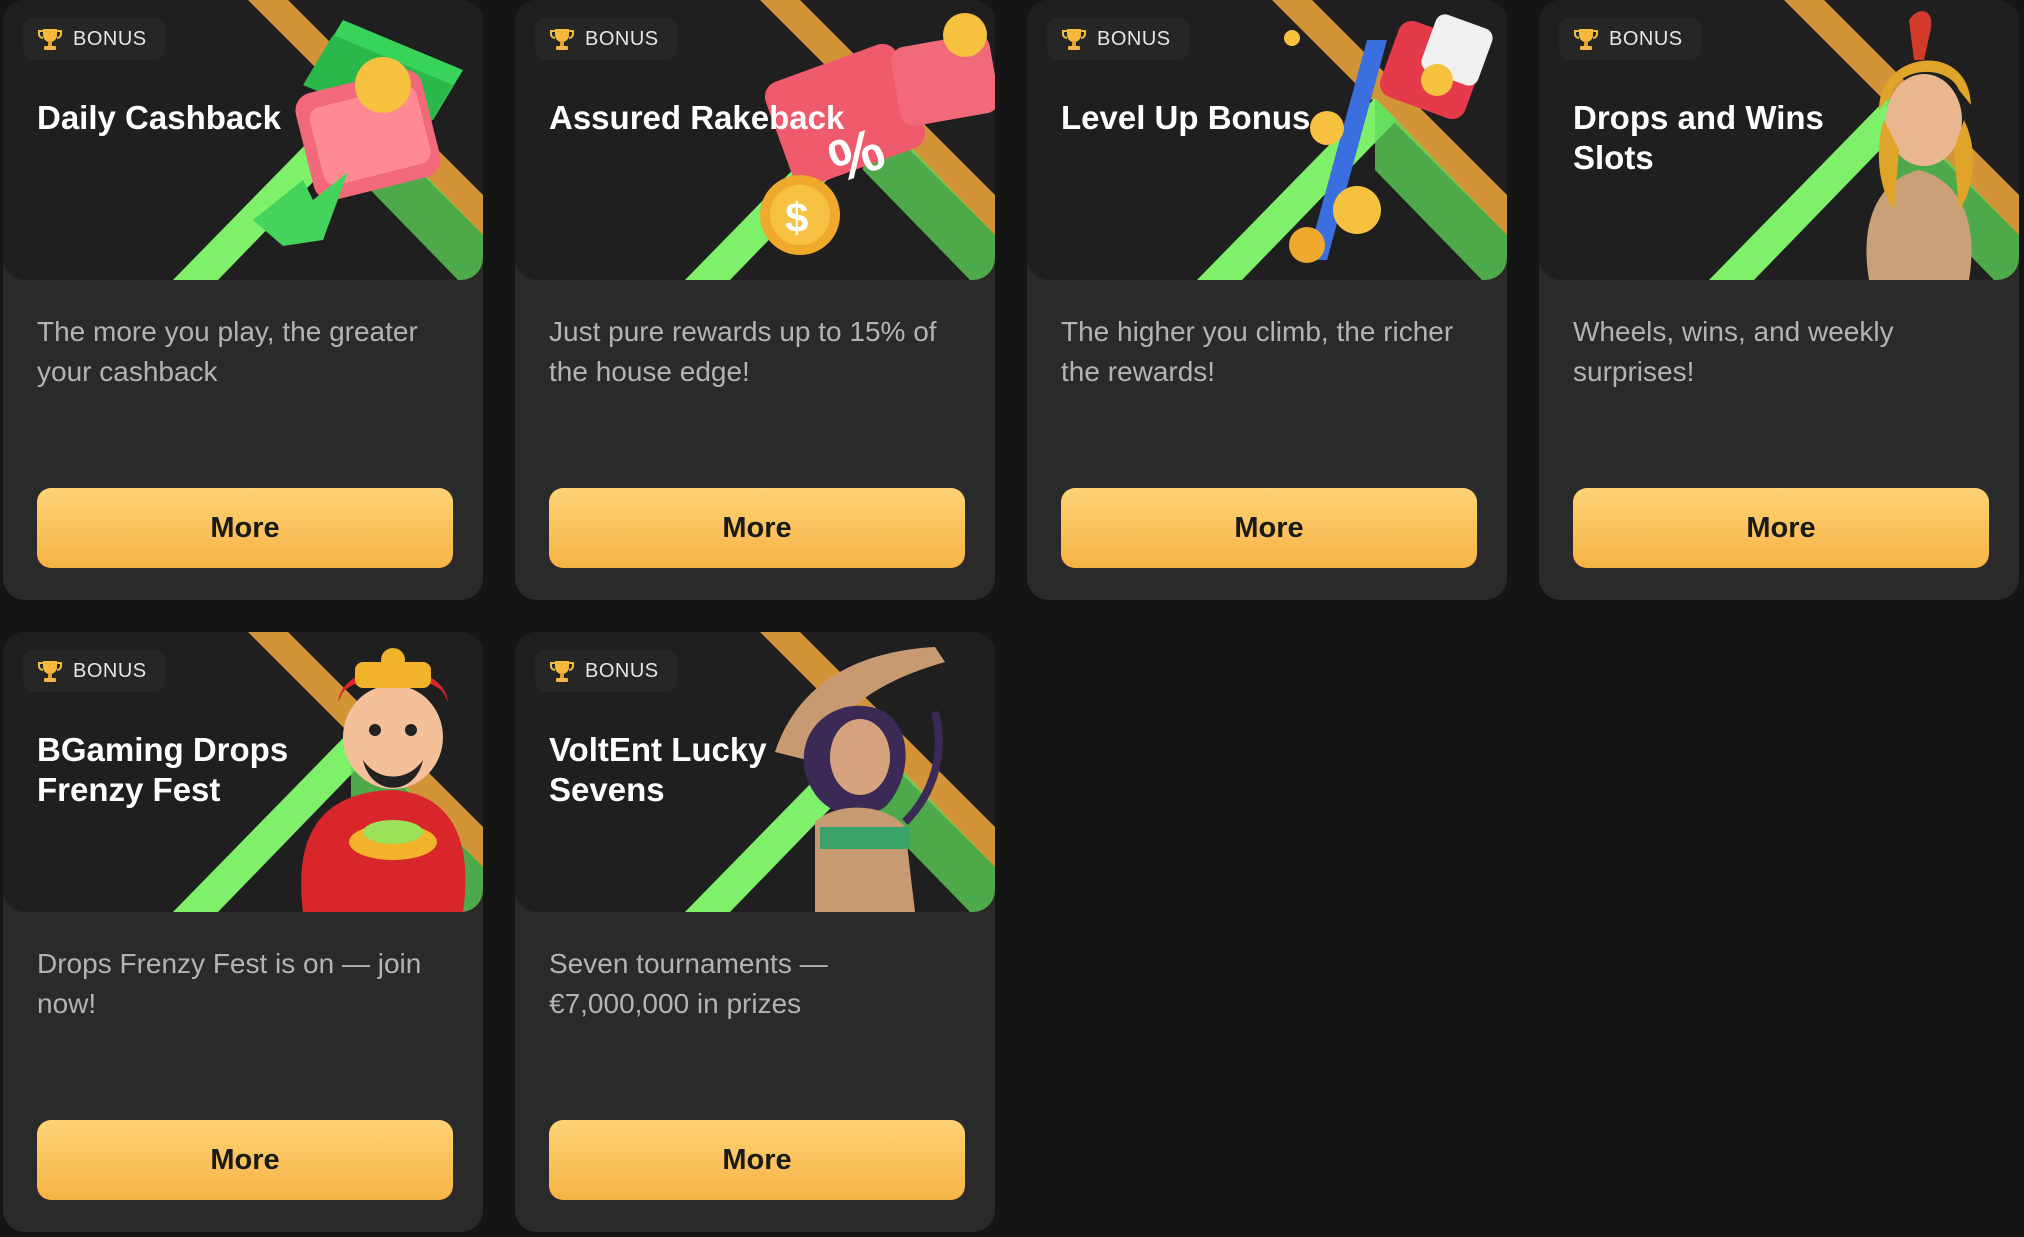  I want to click on card-title: Daily Cashback, so click(159, 117).